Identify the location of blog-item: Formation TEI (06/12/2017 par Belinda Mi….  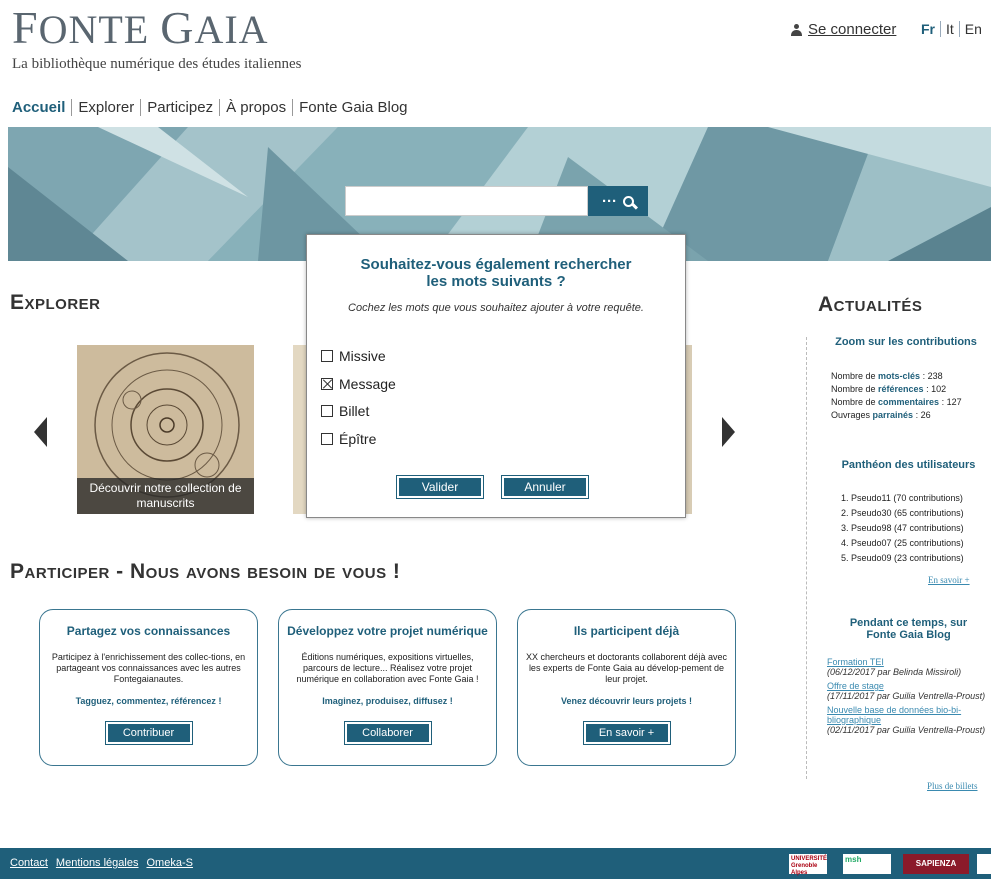
(908, 667).